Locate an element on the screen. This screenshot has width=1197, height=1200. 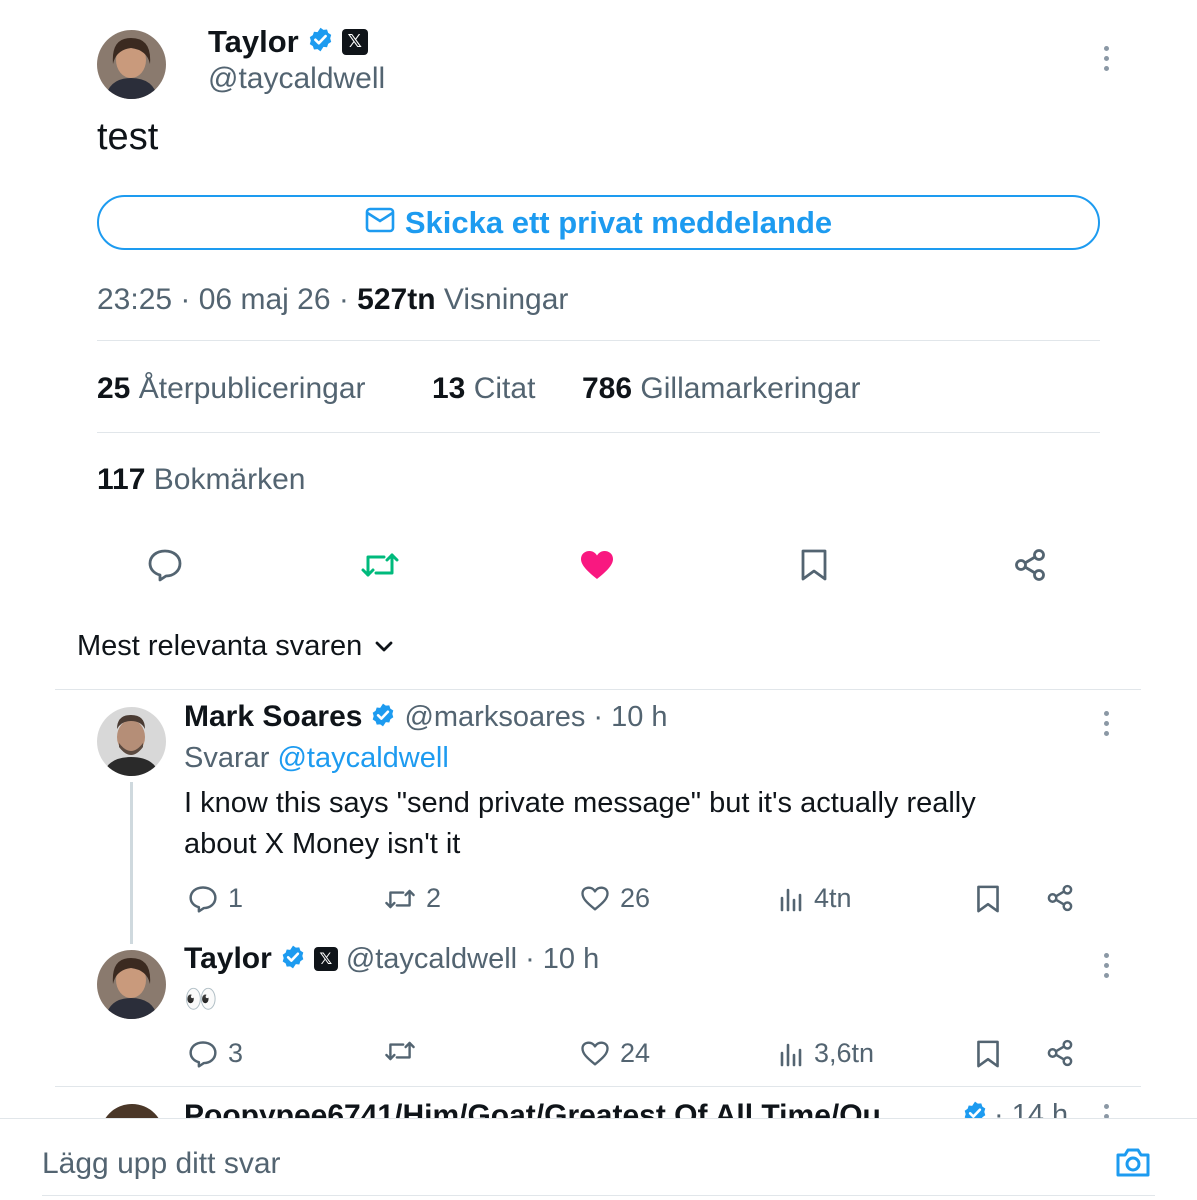
reply-reply-button: 3 is located at coordinates (215, 1053).